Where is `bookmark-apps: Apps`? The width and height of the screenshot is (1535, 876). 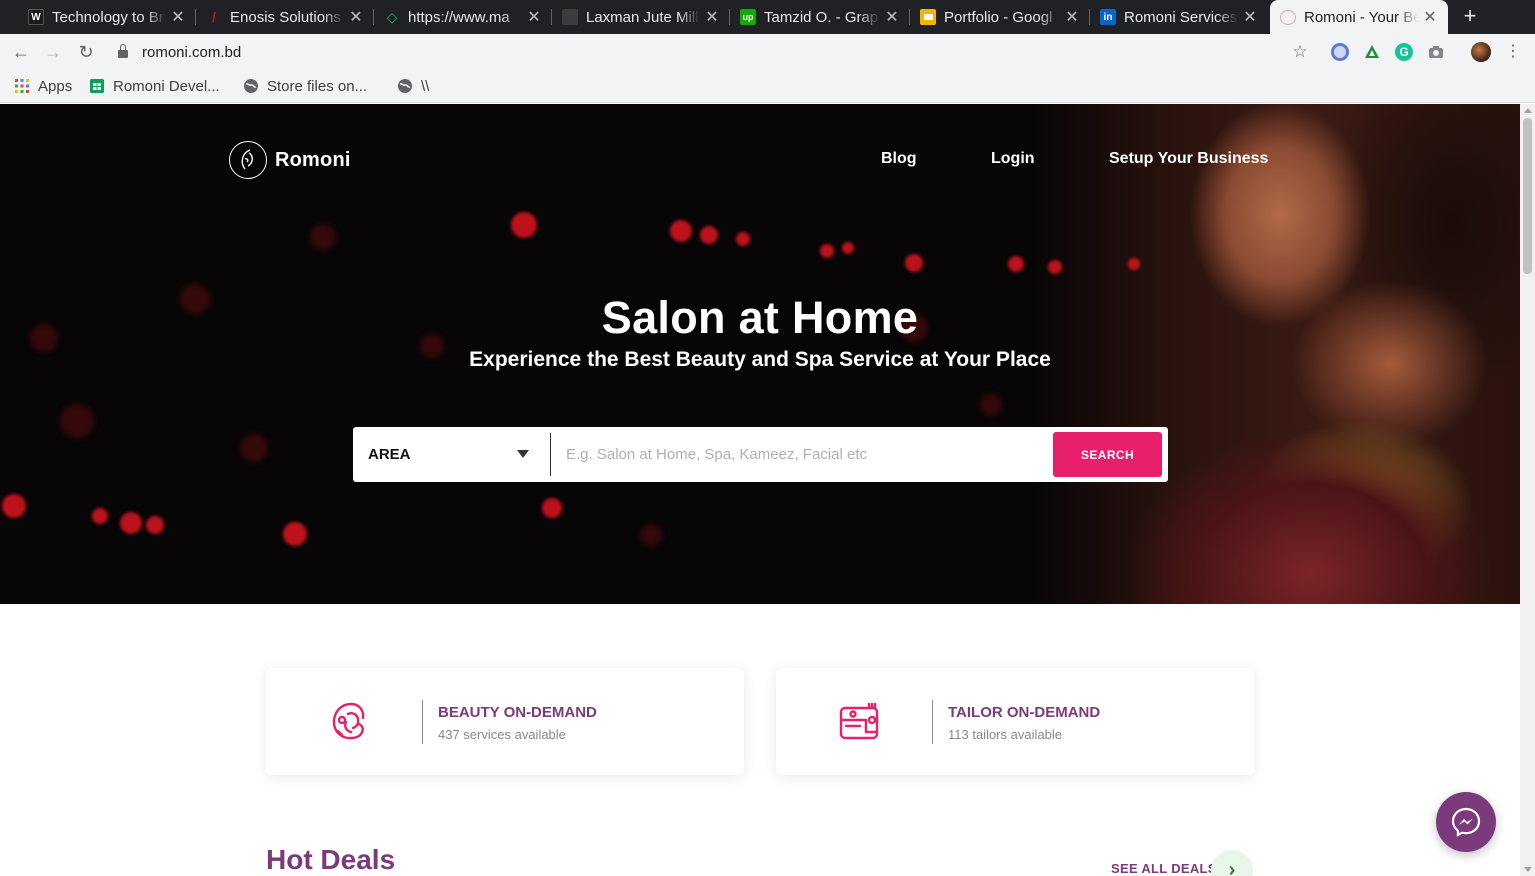
bookmark-apps: Apps is located at coordinates (43, 86).